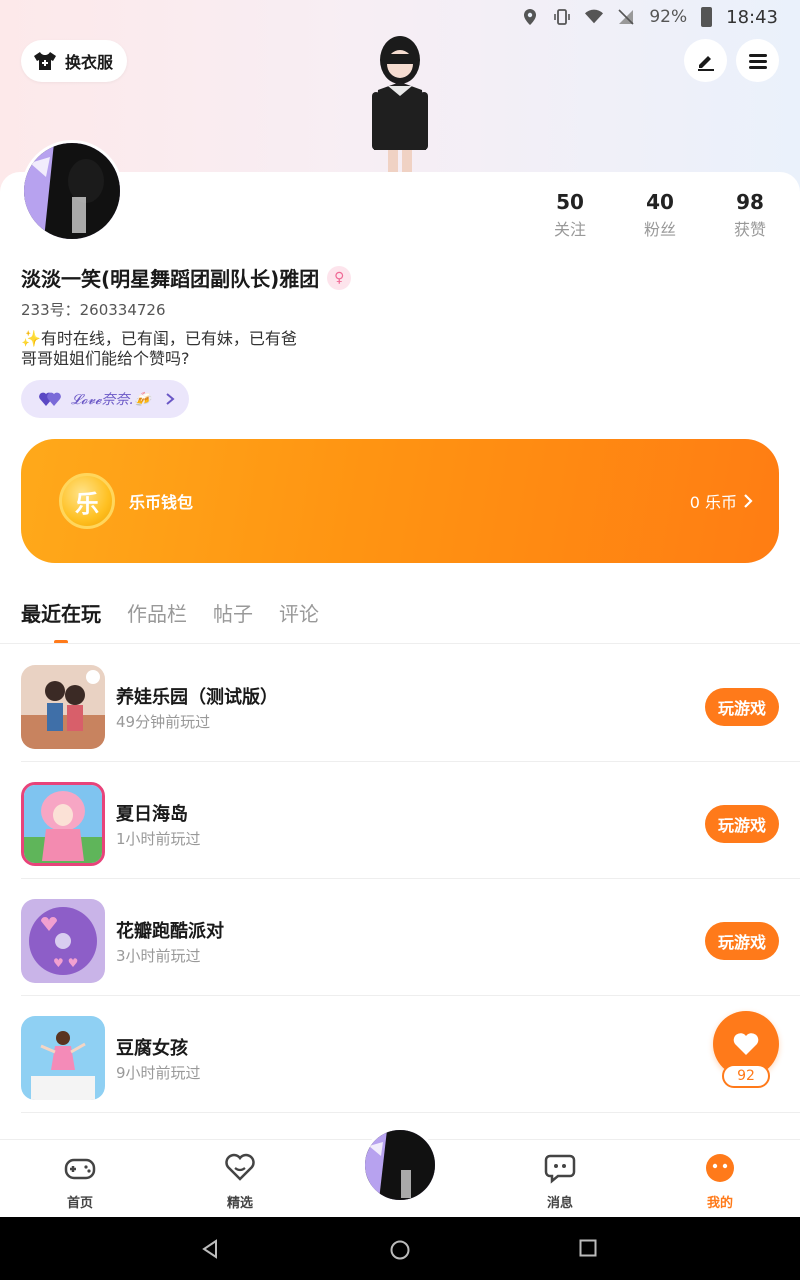  Describe the element at coordinates (560, 1169) in the screenshot. I see `chat-icon` at that location.